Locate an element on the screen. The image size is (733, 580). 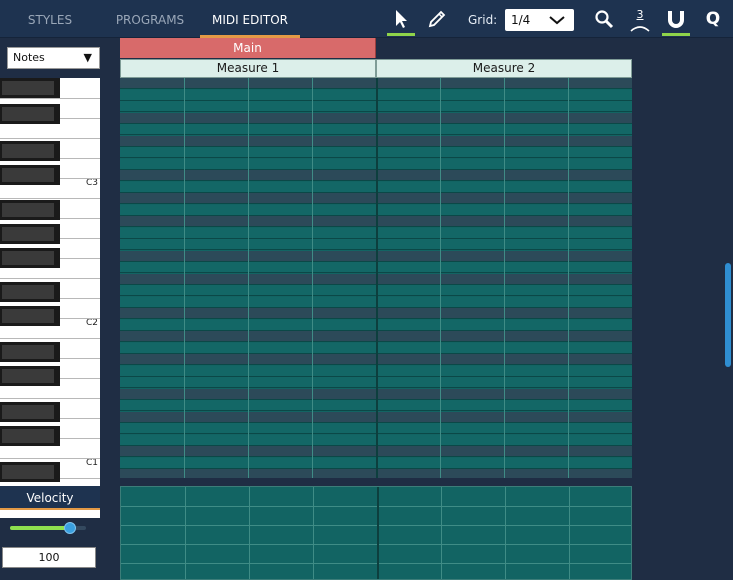
top-toolbar: STYLES PROGRAMS MIDI EDITOR Grid: 1/4 3 is located at coordinates (366, 19).